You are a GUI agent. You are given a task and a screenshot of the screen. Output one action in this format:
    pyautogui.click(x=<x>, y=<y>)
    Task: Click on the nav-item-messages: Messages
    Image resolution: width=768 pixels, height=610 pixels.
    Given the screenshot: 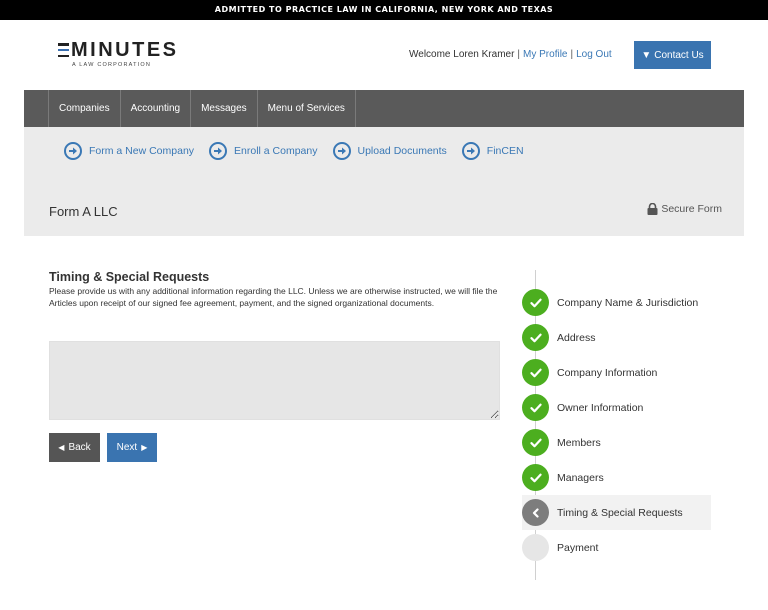 What is the action you would take?
    pyautogui.click(x=224, y=108)
    